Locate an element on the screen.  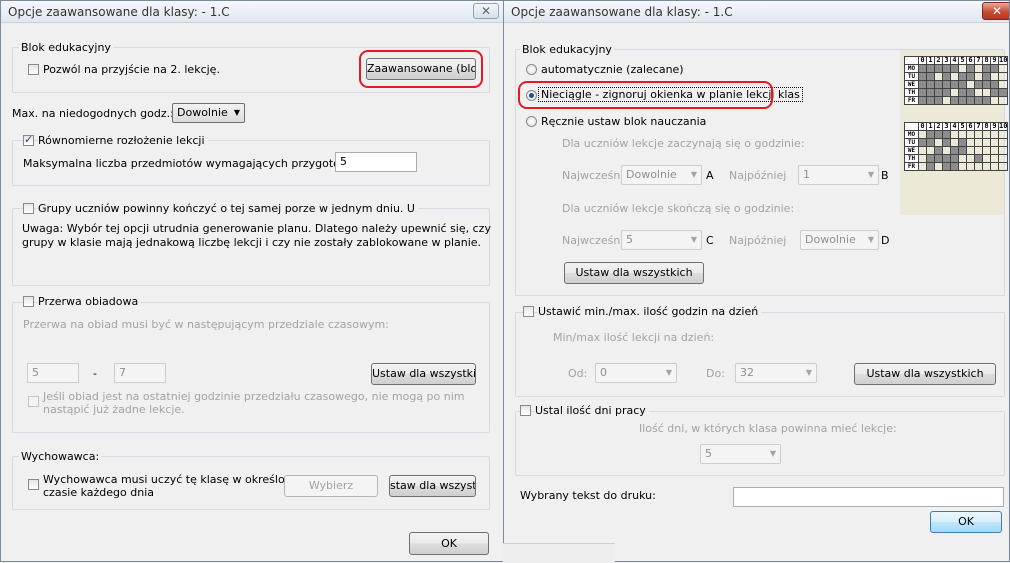
max-inconvenient-select: Dowolnie ▼ is located at coordinates (208, 113).